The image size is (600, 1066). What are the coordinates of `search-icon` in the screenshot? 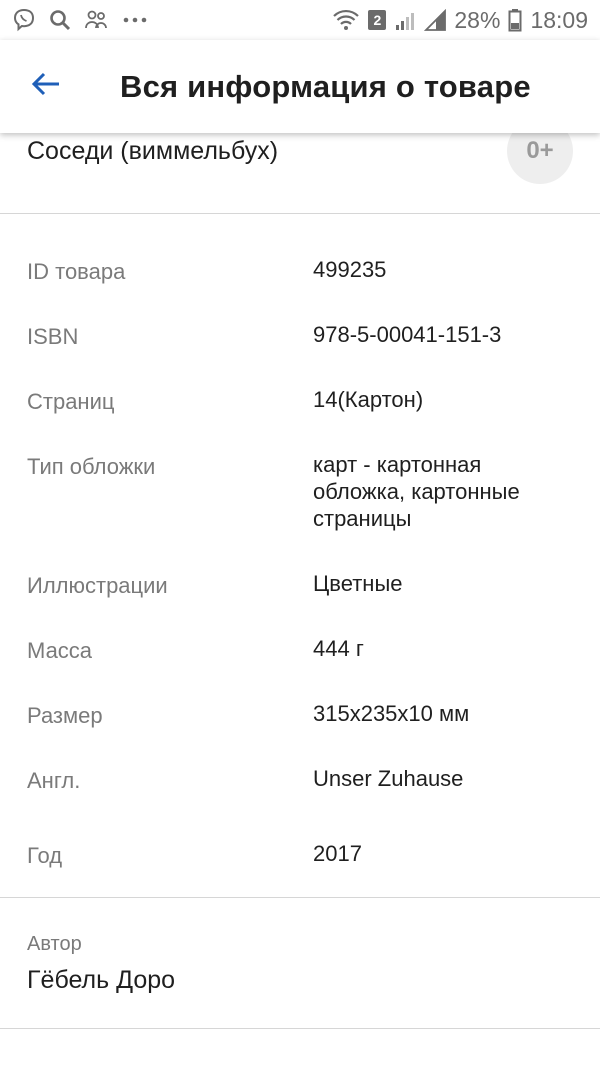 It's located at (60, 20).